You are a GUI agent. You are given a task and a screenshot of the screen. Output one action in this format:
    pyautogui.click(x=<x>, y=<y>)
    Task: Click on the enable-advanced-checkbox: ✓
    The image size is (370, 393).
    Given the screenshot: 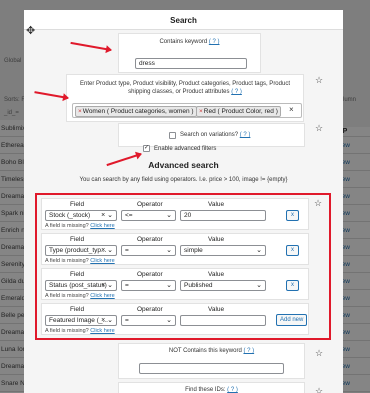 What is the action you would take?
    pyautogui.click(x=146, y=148)
    